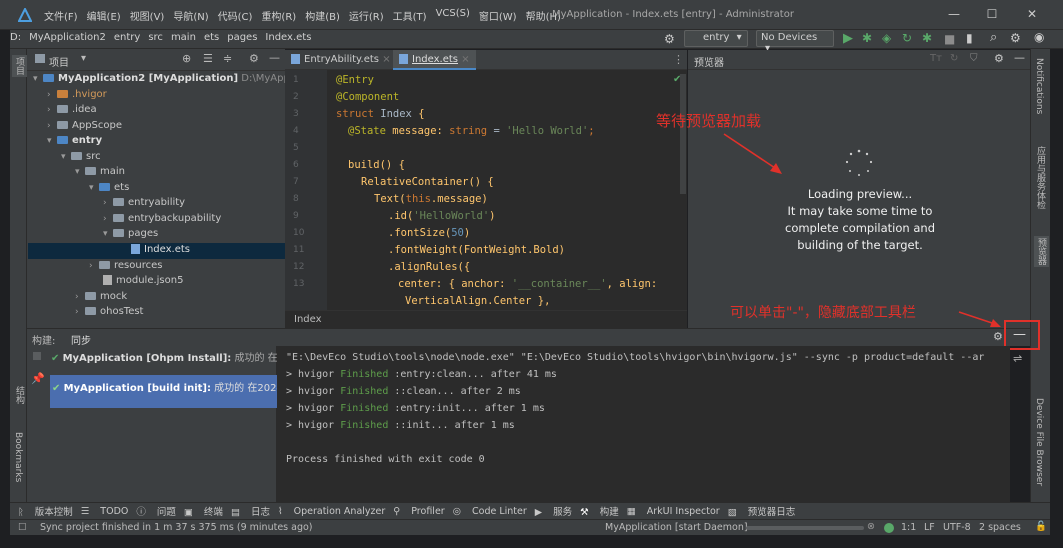 The height and width of the screenshot is (548, 1063). Describe the element at coordinates (183, 37) in the screenshot. I see `breadcrumb-main: main` at that location.